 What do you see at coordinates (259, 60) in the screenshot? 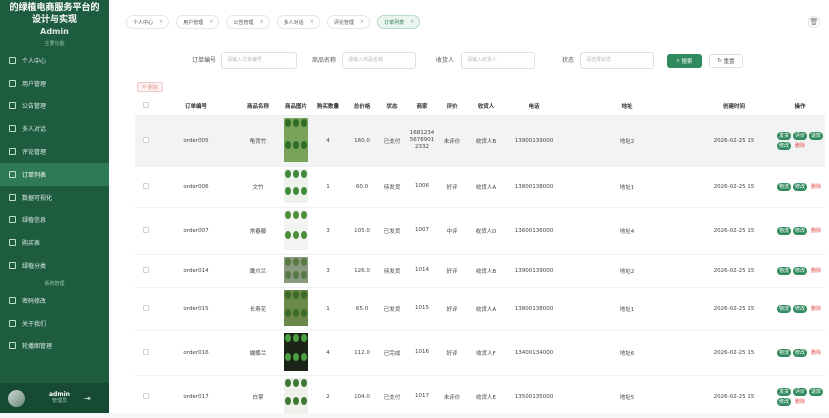
I see `order-no-input: 请输入订单编号` at bounding box center [259, 60].